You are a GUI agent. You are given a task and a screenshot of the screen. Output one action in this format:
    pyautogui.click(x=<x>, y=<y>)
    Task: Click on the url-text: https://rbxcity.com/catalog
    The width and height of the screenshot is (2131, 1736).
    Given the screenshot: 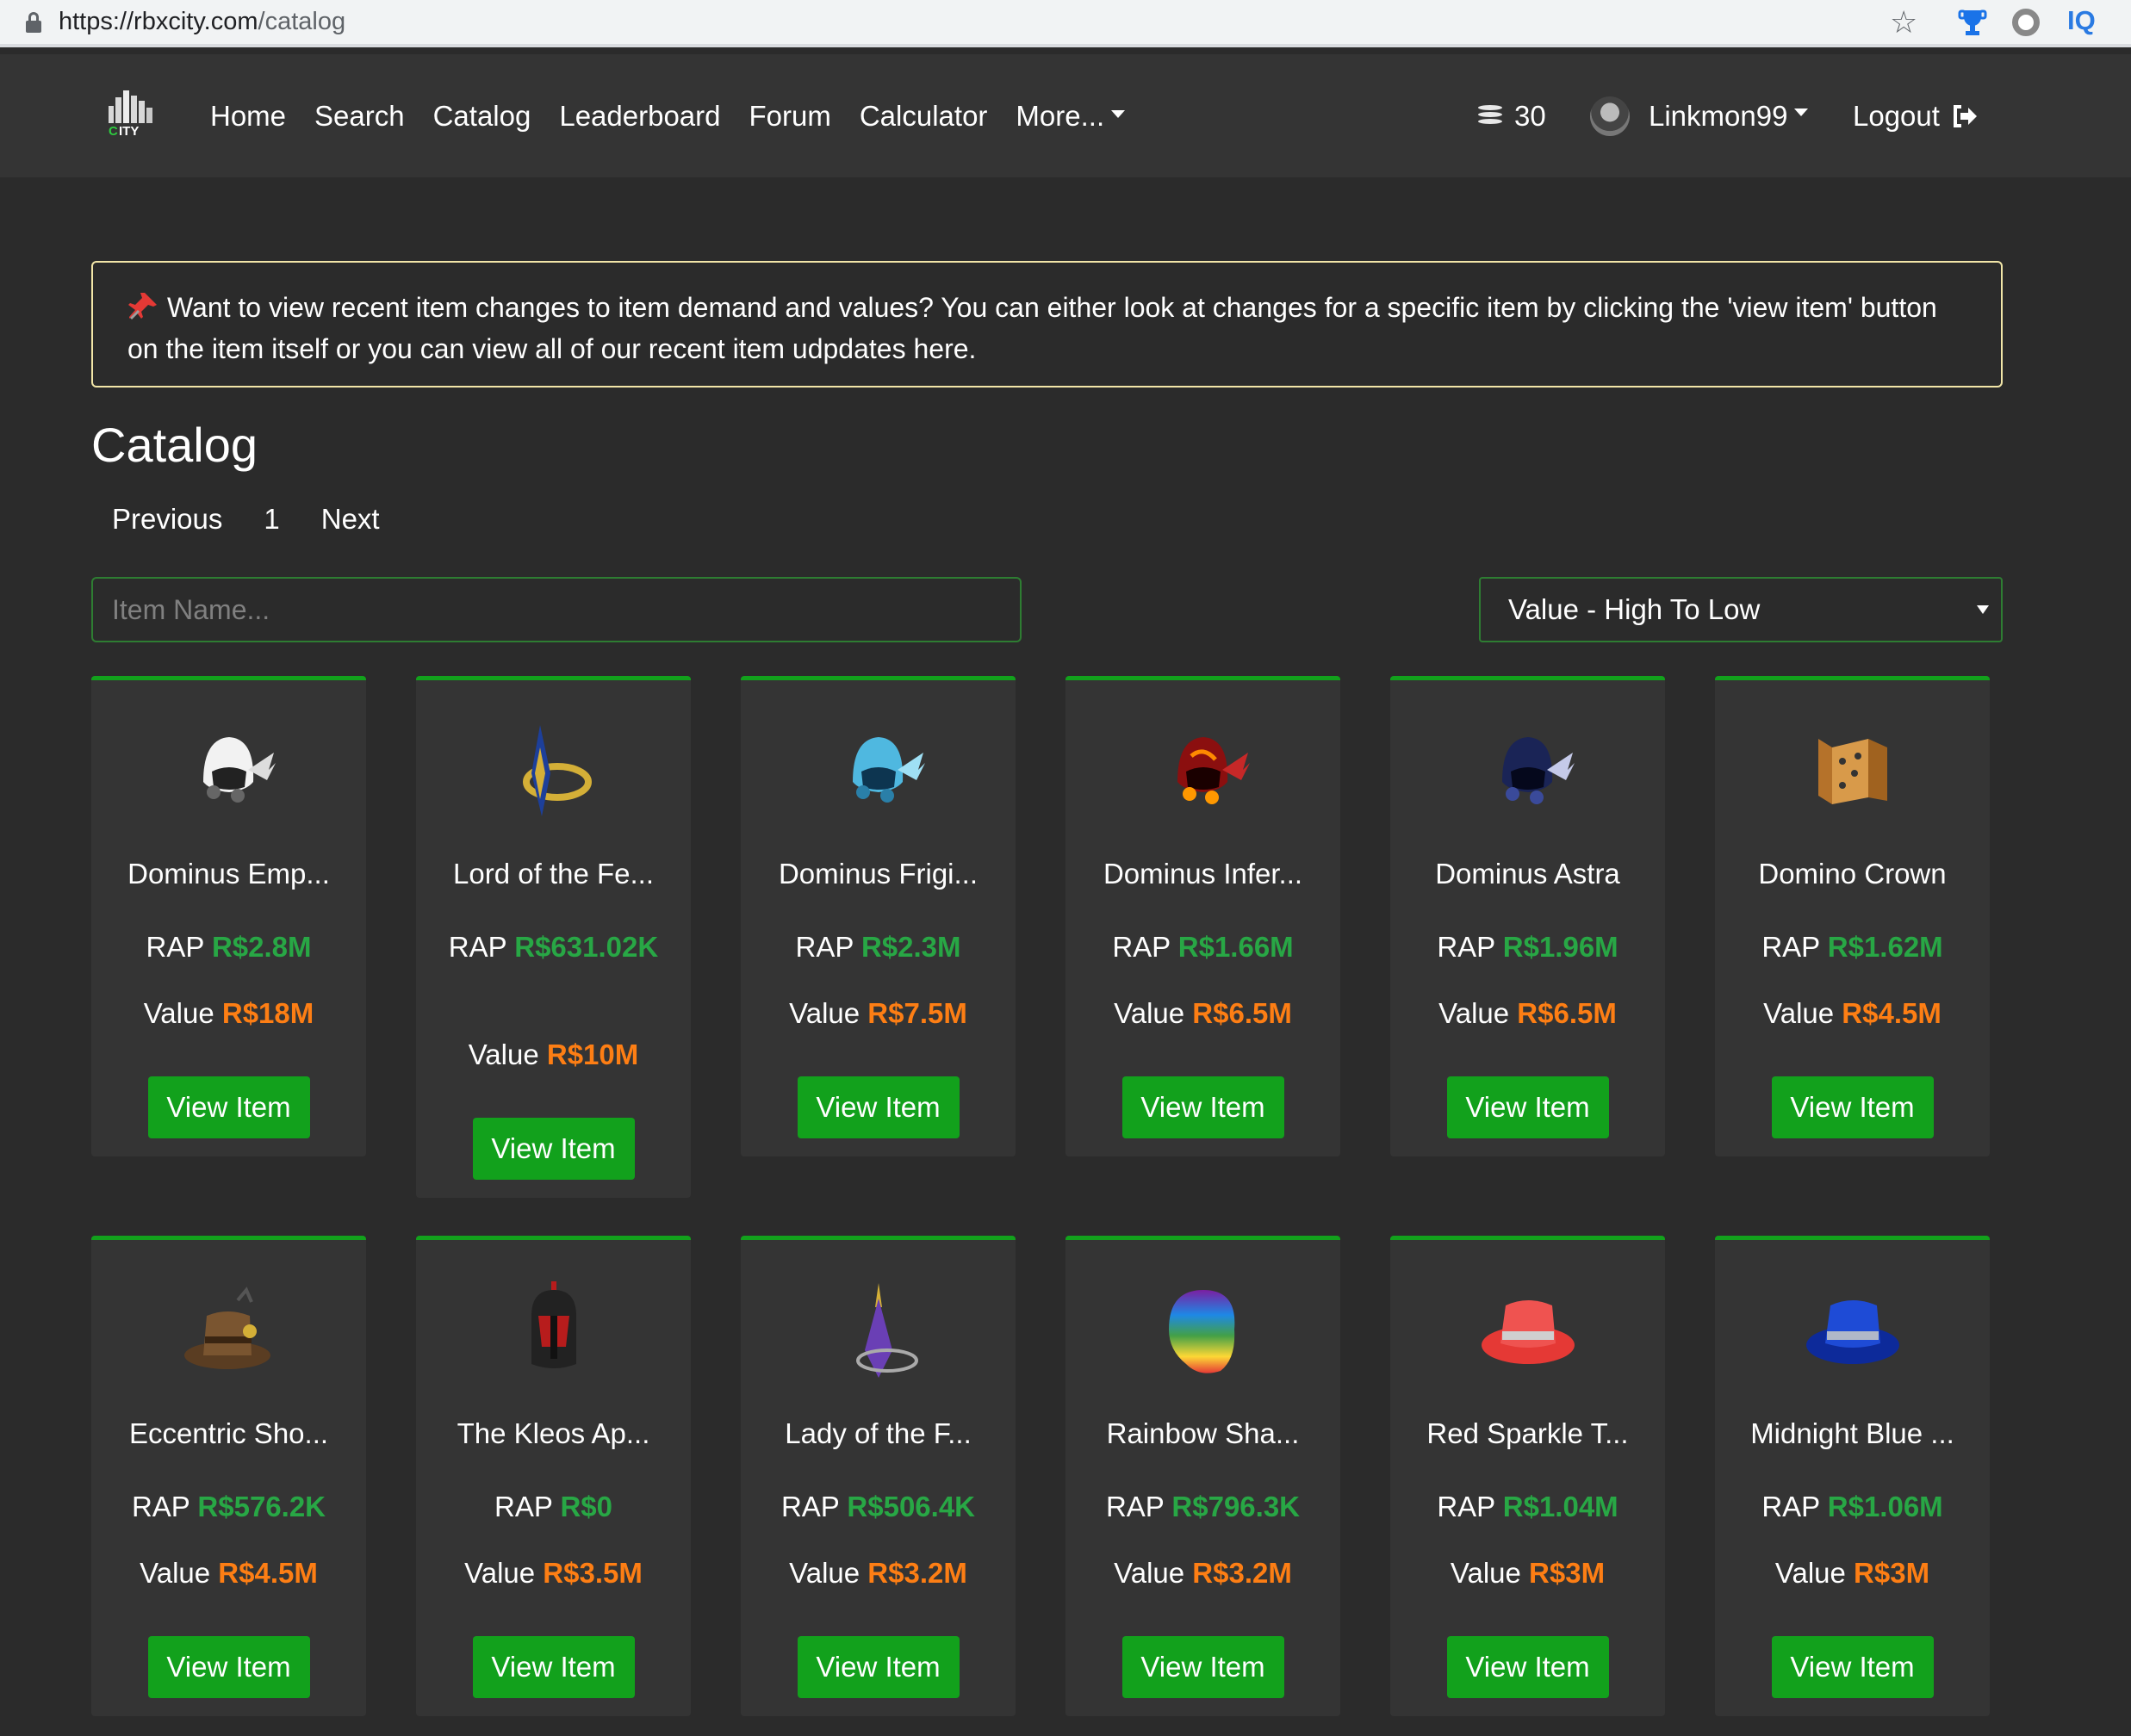 What is the action you would take?
    pyautogui.click(x=202, y=22)
    